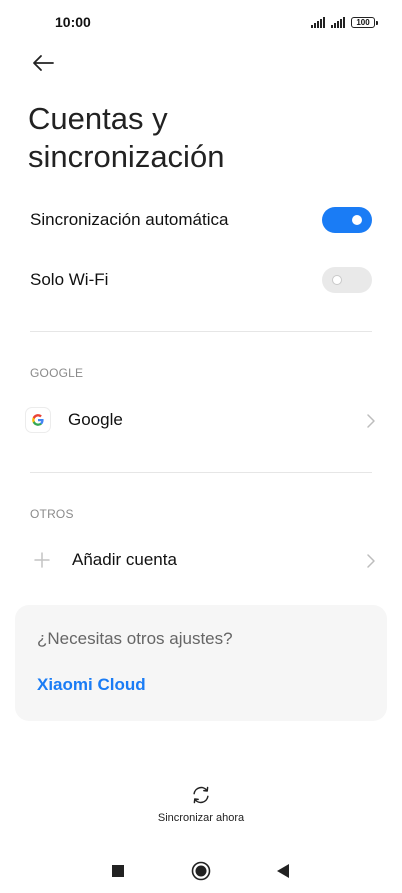 This screenshot has height=893, width=402. I want to click on add-account-row: Añadir cuenta, so click(201, 561).